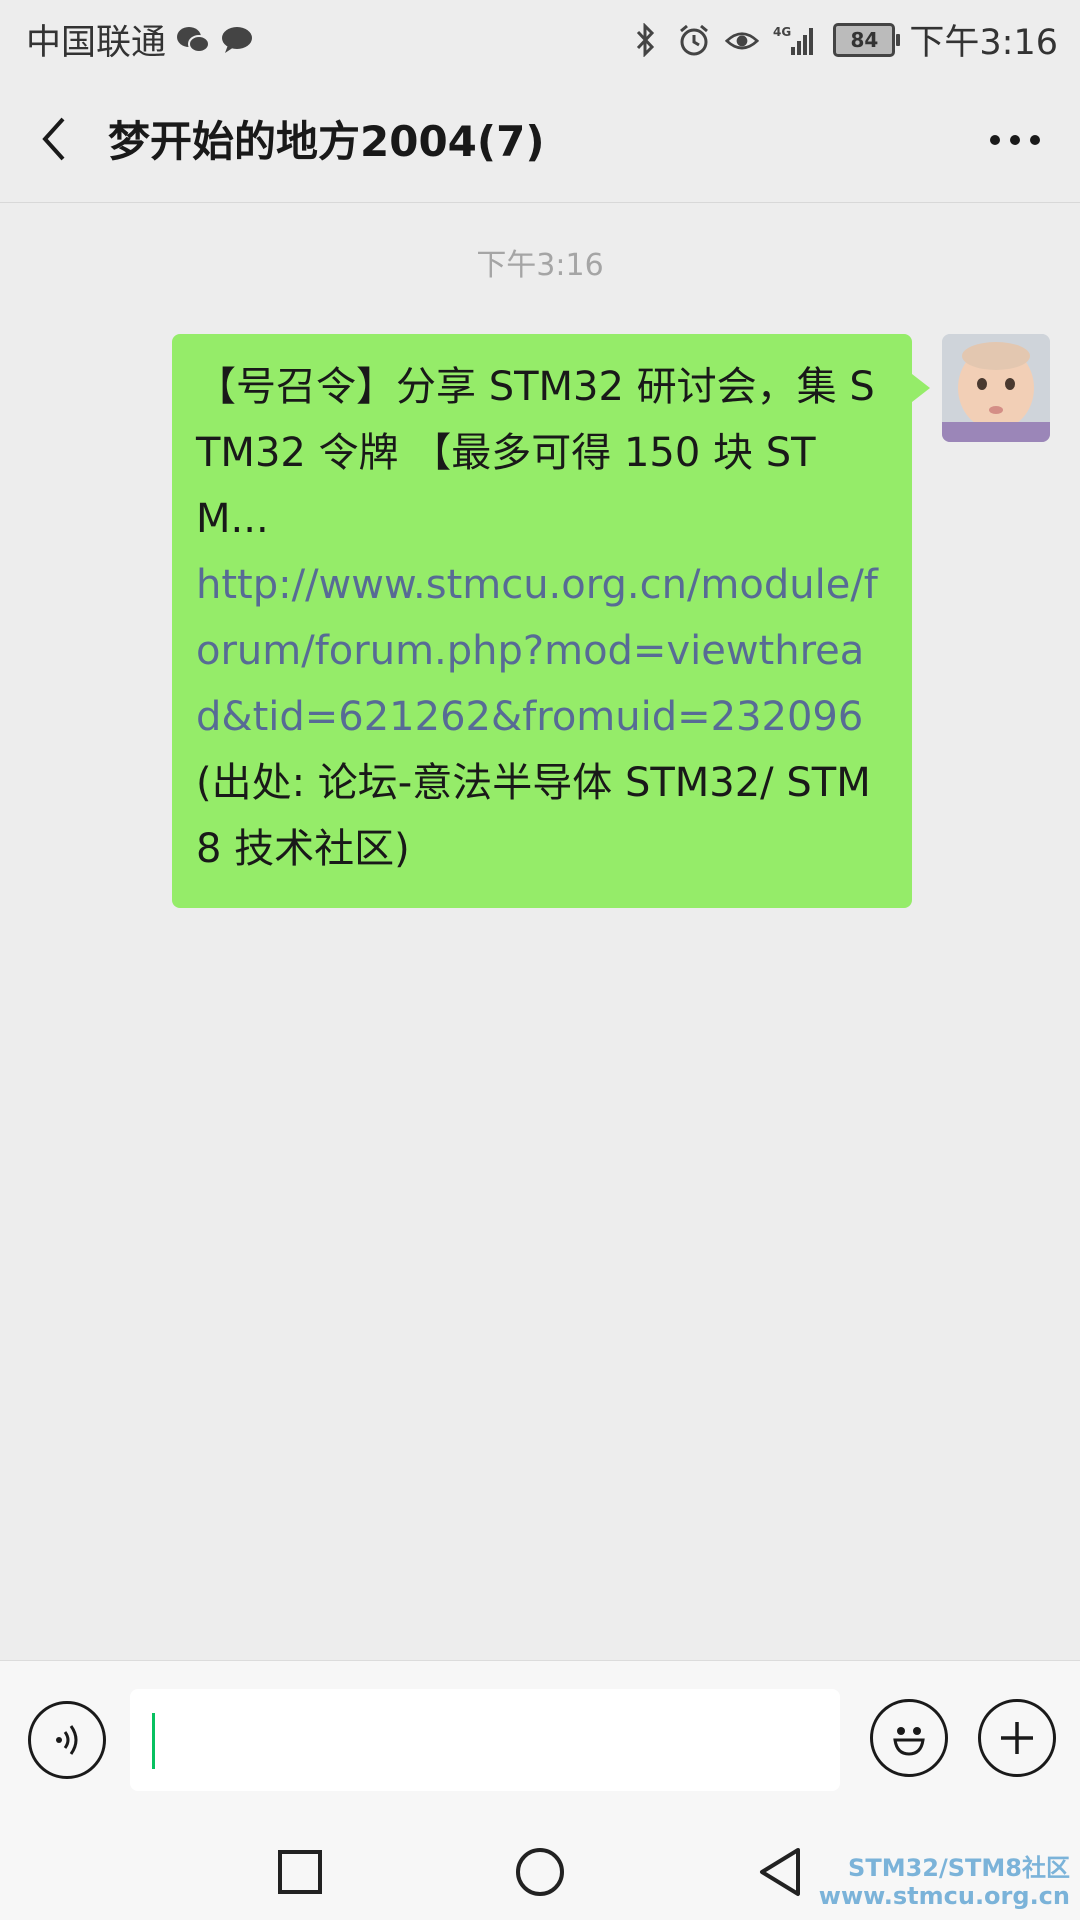 The image size is (1080, 1920). I want to click on signal-4g-icon: 4G, so click(796, 40).